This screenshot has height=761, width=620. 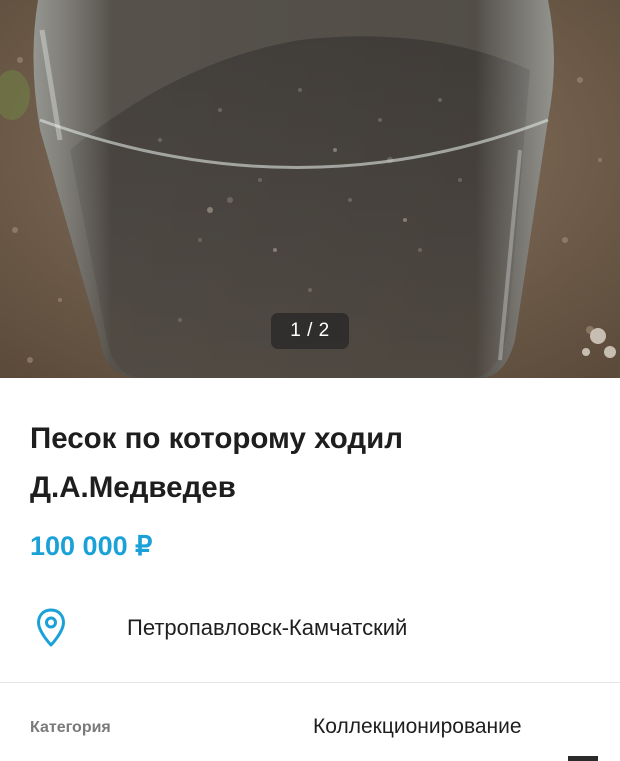 I want to click on location-row: Петропавловск-Камчатский, so click(x=310, y=629).